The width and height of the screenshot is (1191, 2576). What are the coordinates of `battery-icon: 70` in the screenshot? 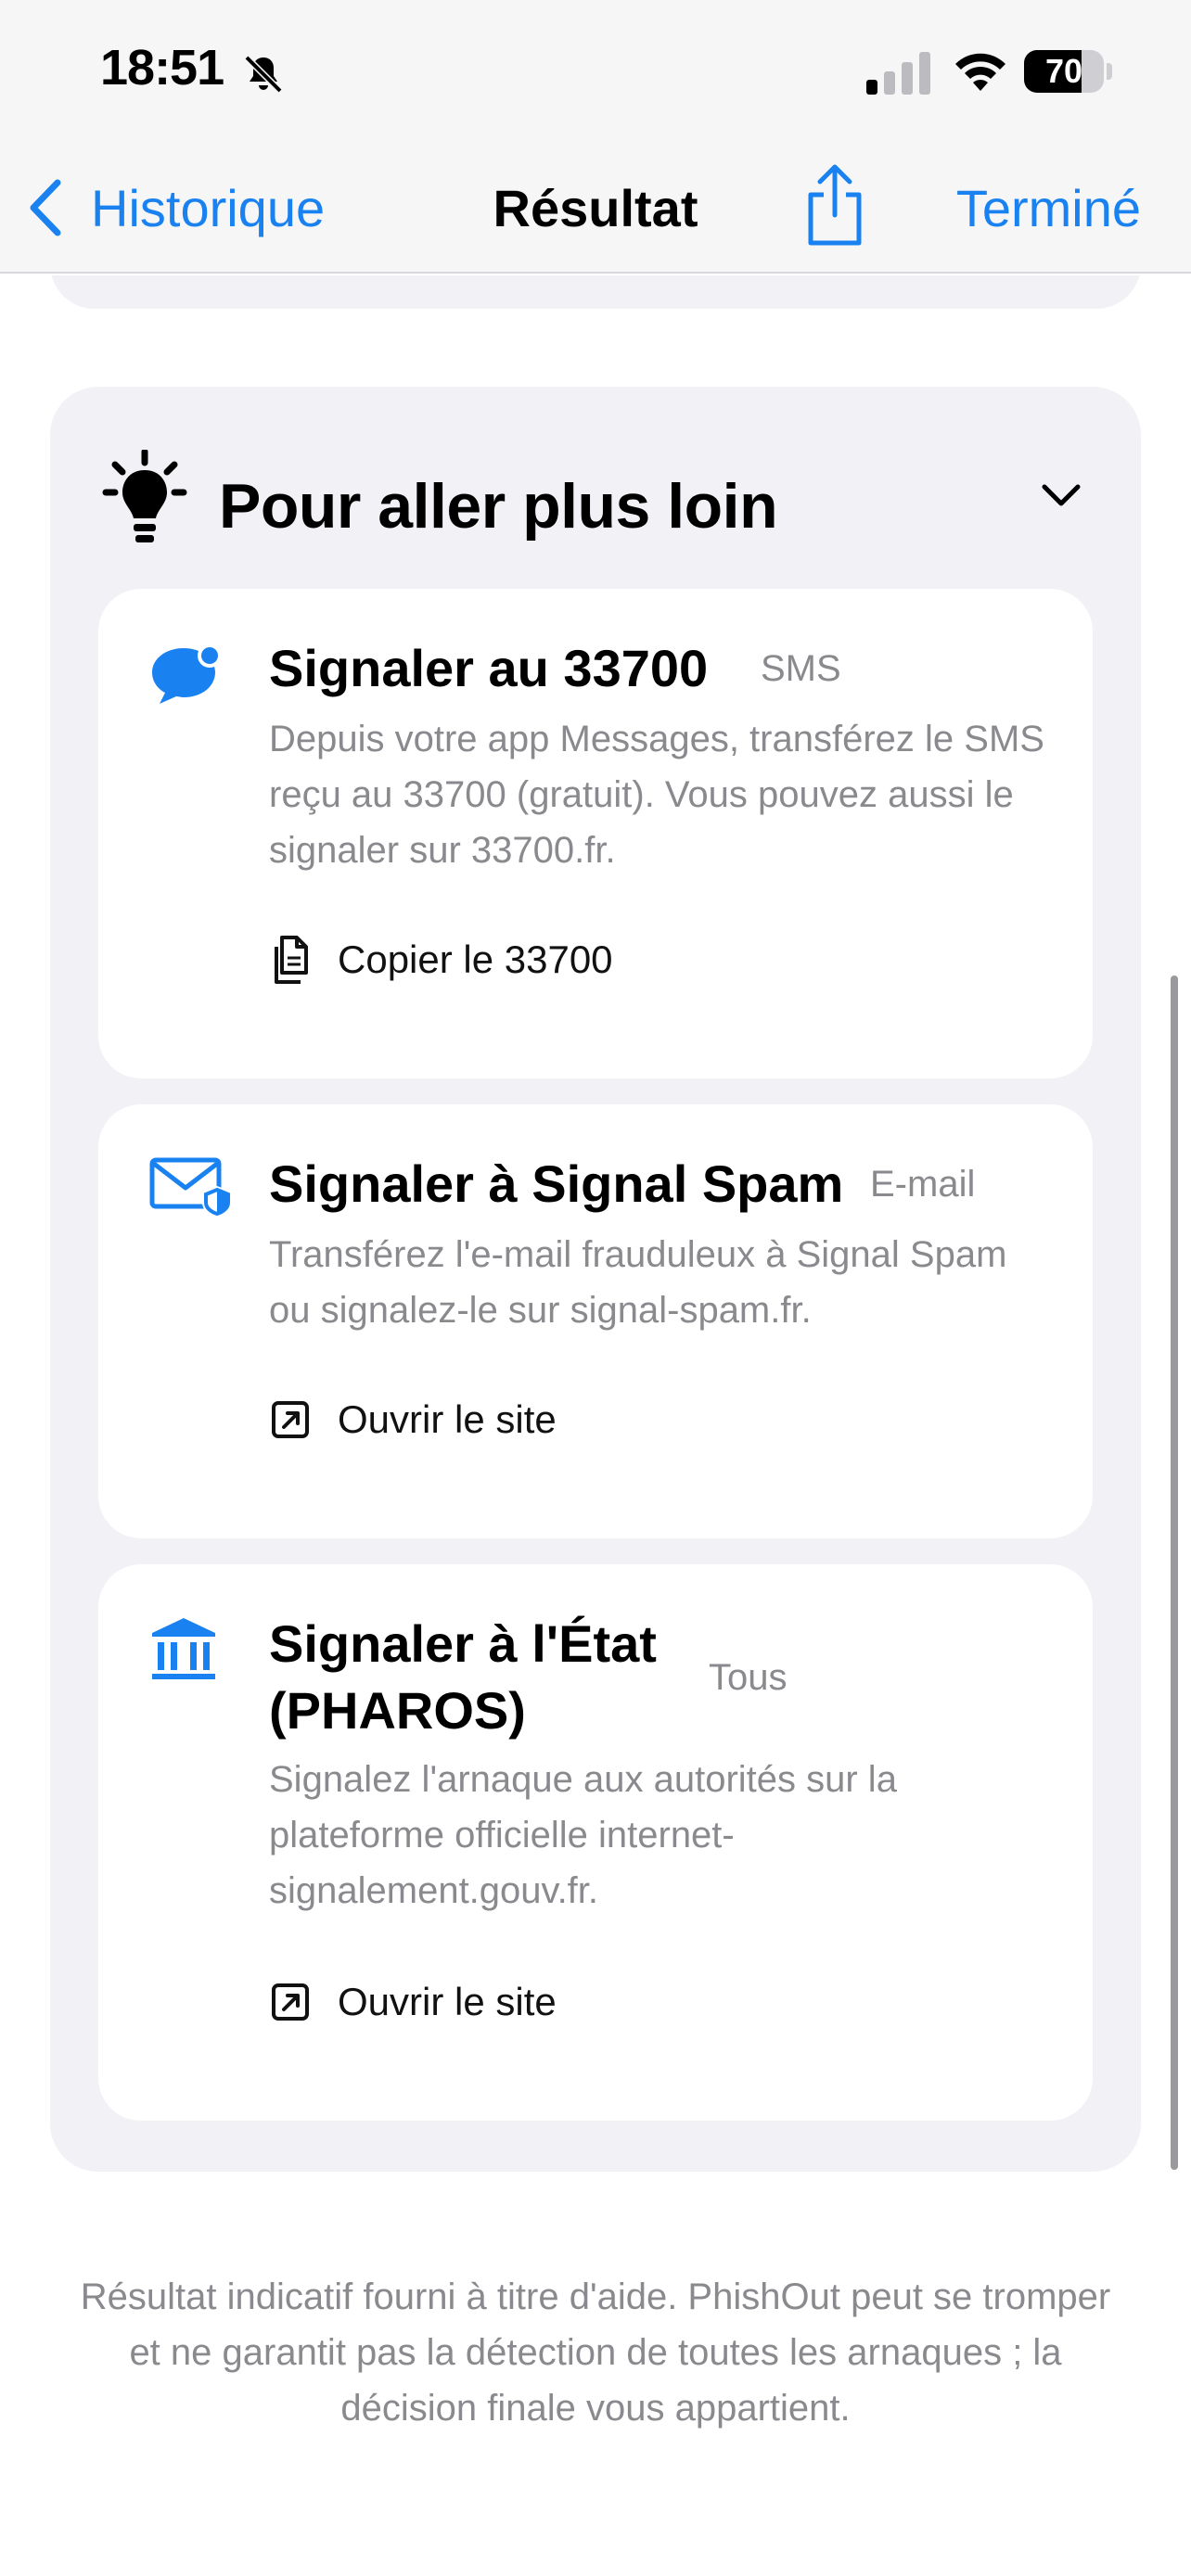 It's located at (1068, 72).